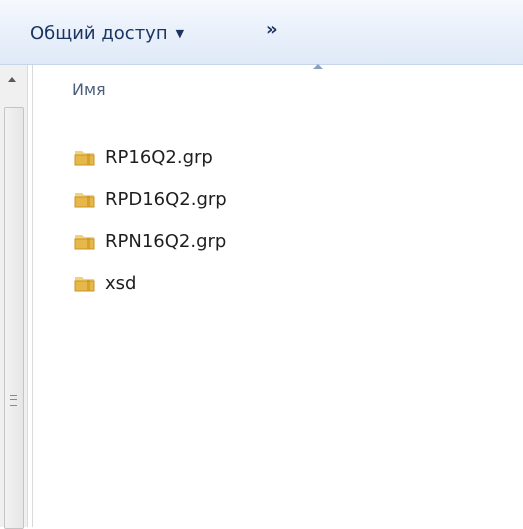  I want to click on share-button: Общий доступ ▼, so click(107, 33).